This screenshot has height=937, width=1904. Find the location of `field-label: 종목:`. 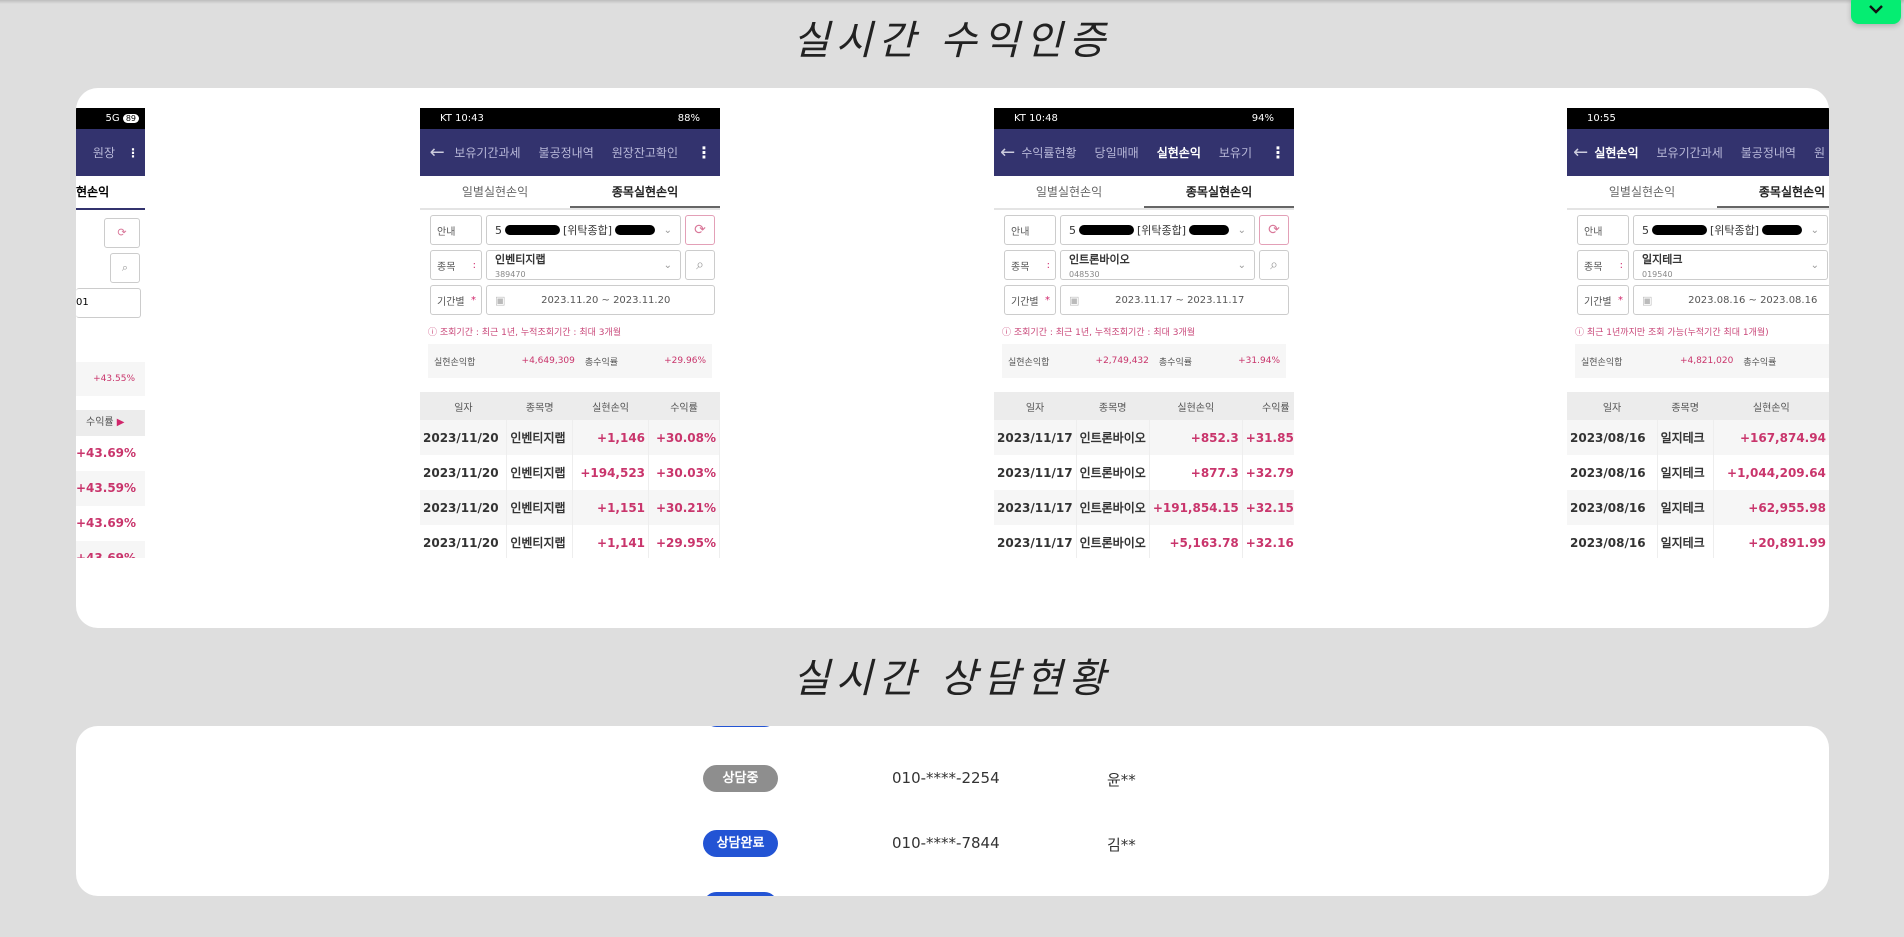

field-label: 종목: is located at coordinates (456, 265).